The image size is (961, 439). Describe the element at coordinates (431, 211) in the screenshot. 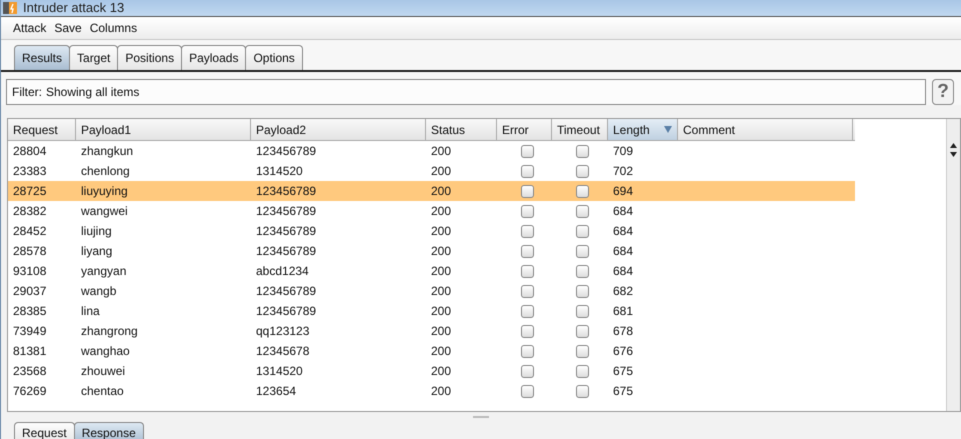

I see `table-row: 28382 wangwei 123456789 200 684` at that location.